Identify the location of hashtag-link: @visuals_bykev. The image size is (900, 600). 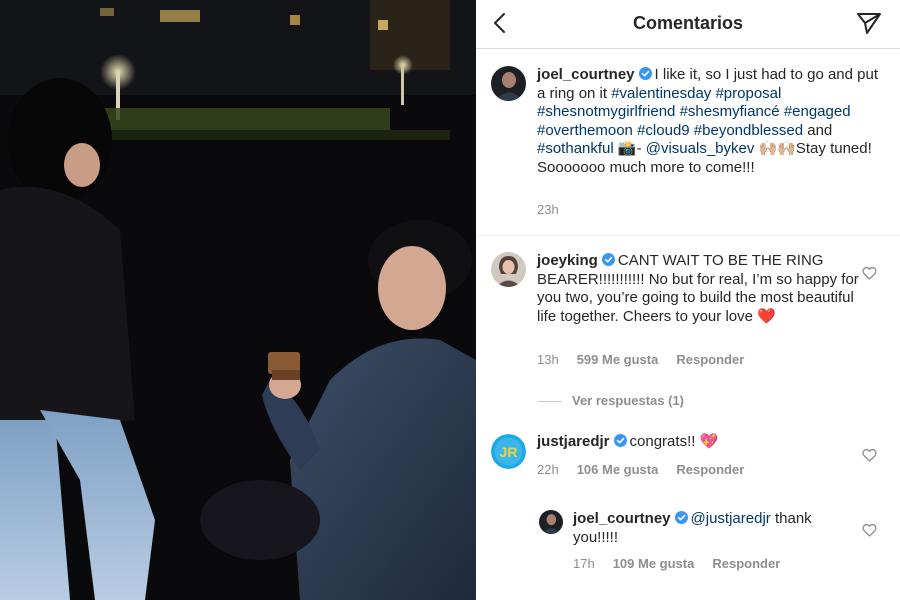
(700, 148).